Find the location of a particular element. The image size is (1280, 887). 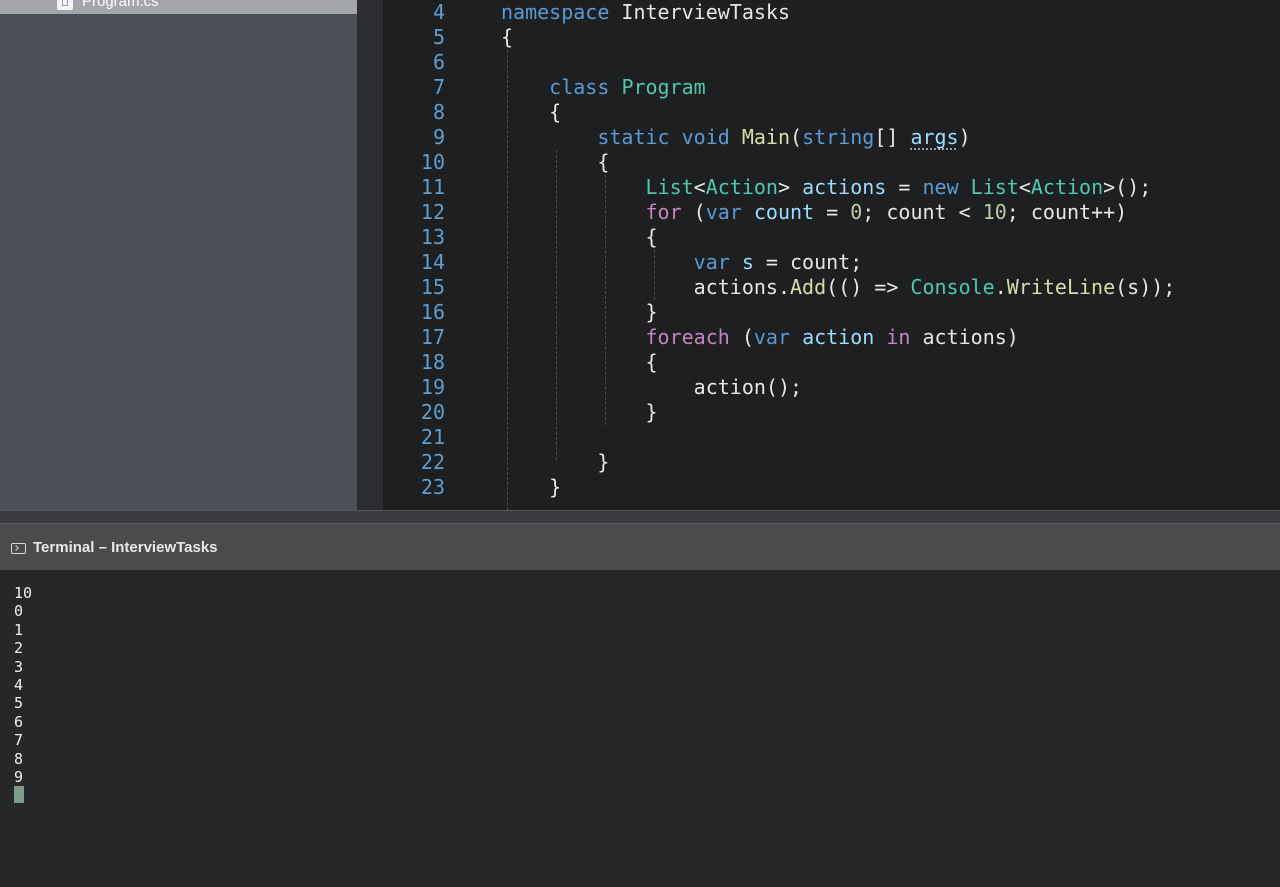

line-number: 14 is located at coordinates (432, 262).